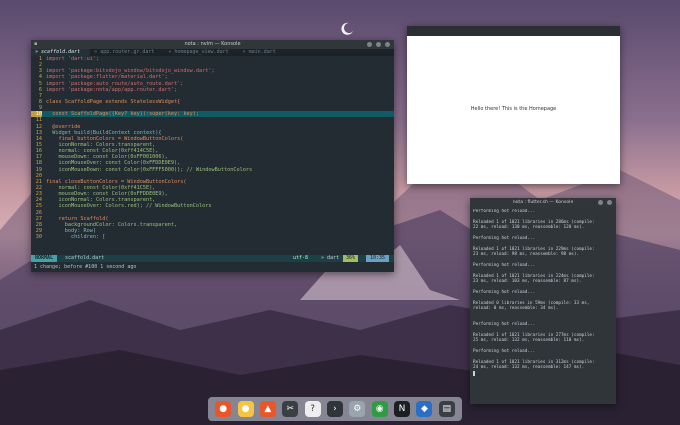 The height and width of the screenshot is (425, 680). I want to click on line-text: normal: const Color(0xff41C5E),, so click(101, 187).